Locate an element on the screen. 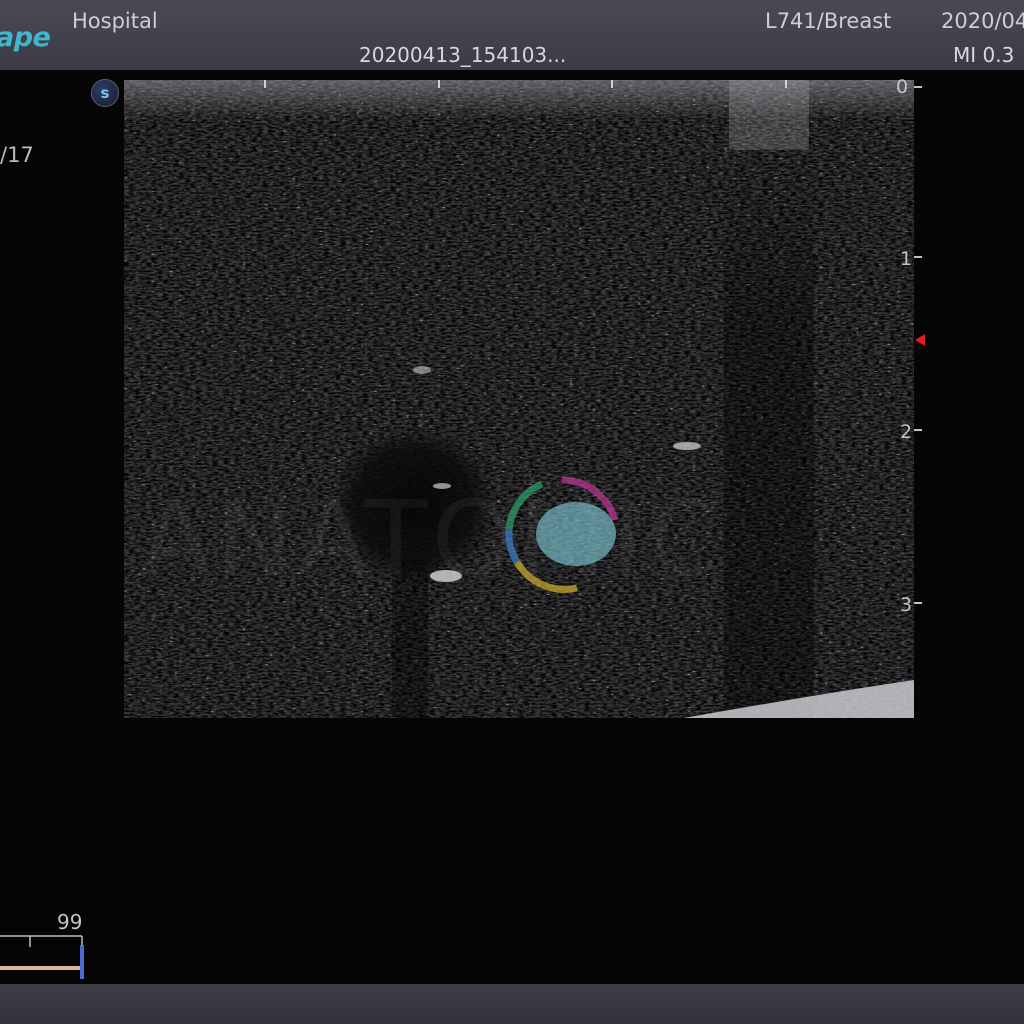  depth-label-1: 1 is located at coordinates (906, 259).